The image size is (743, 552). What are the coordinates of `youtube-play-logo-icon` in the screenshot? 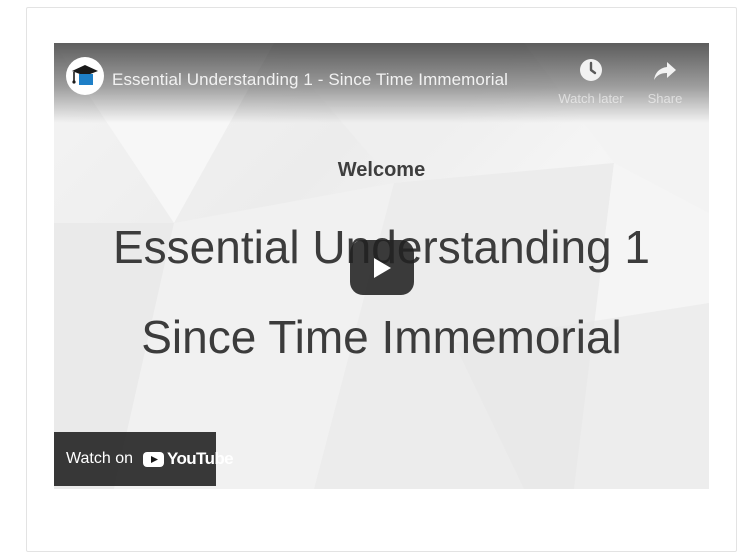 It's located at (153, 459).